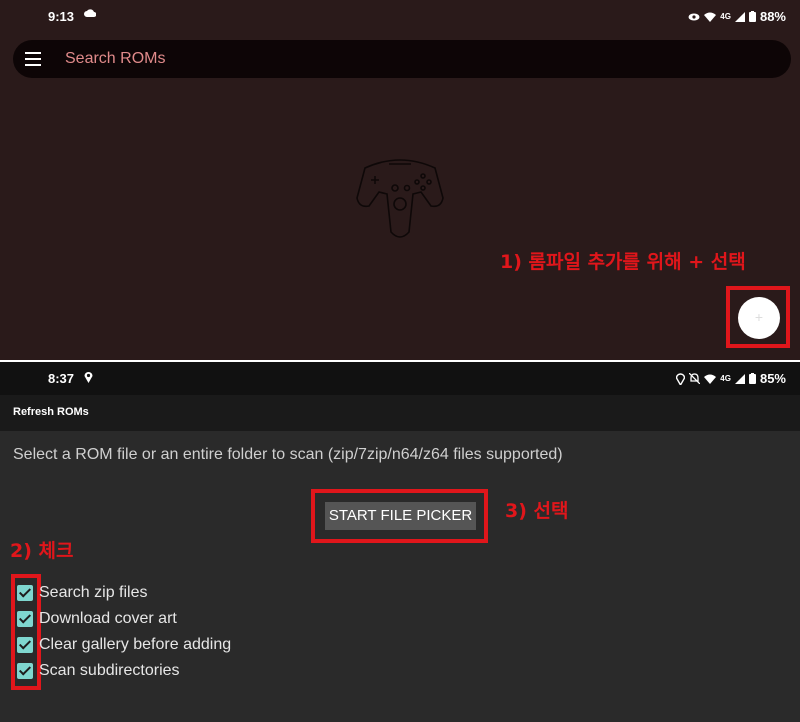  I want to click on checkbox-clear-gallery, so click(25, 645).